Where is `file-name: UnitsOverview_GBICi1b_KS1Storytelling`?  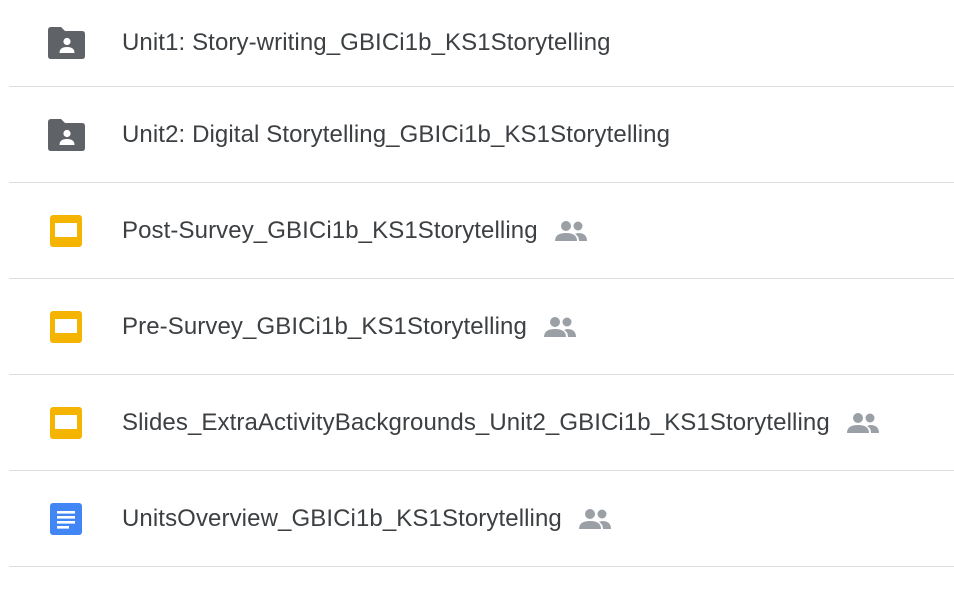 file-name: UnitsOverview_GBICi1b_KS1Storytelling is located at coordinates (367, 519).